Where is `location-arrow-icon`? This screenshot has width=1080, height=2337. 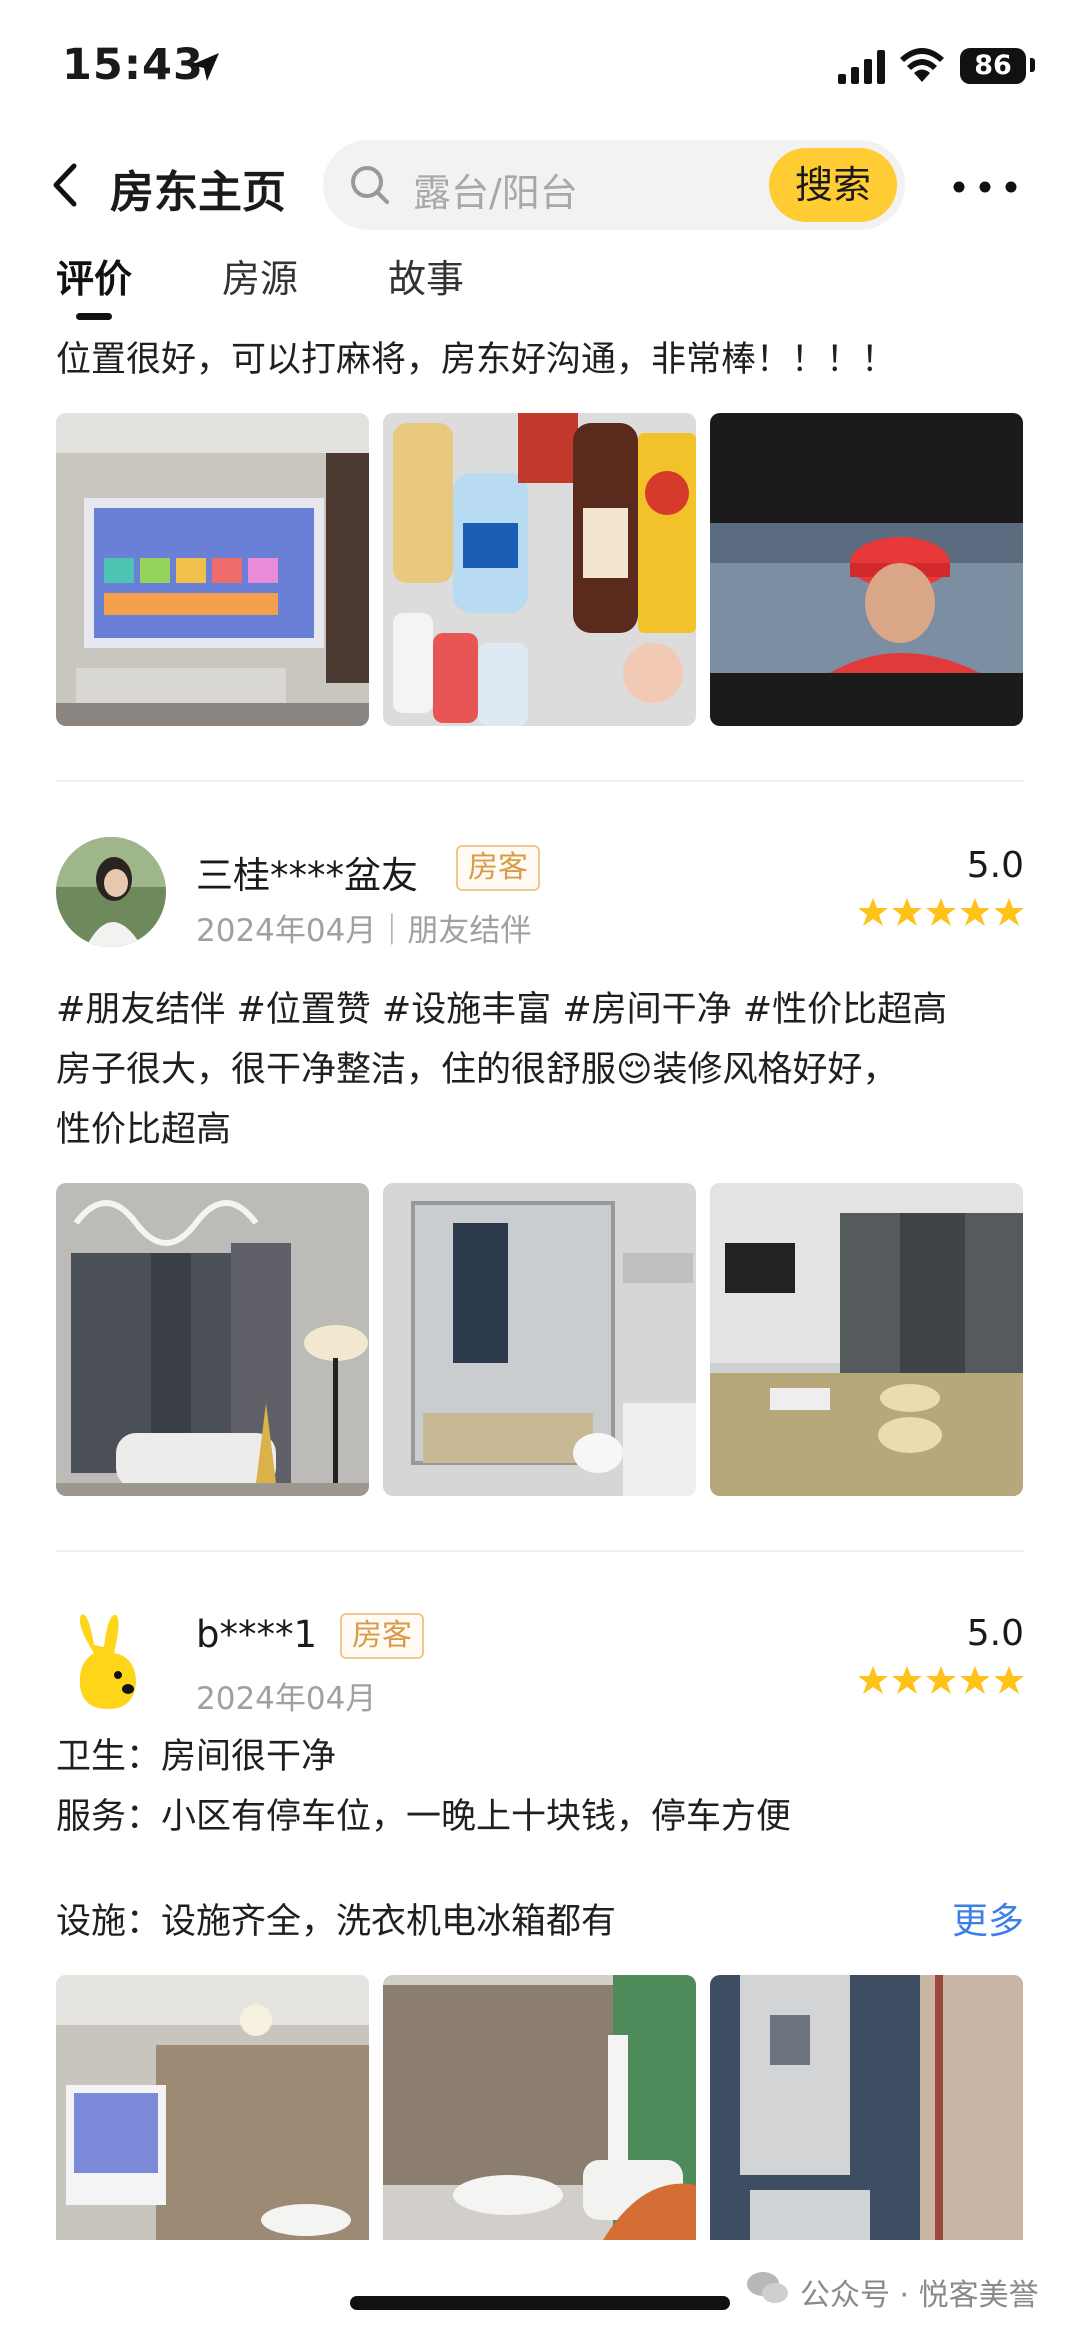
location-arrow-icon is located at coordinates (205, 67).